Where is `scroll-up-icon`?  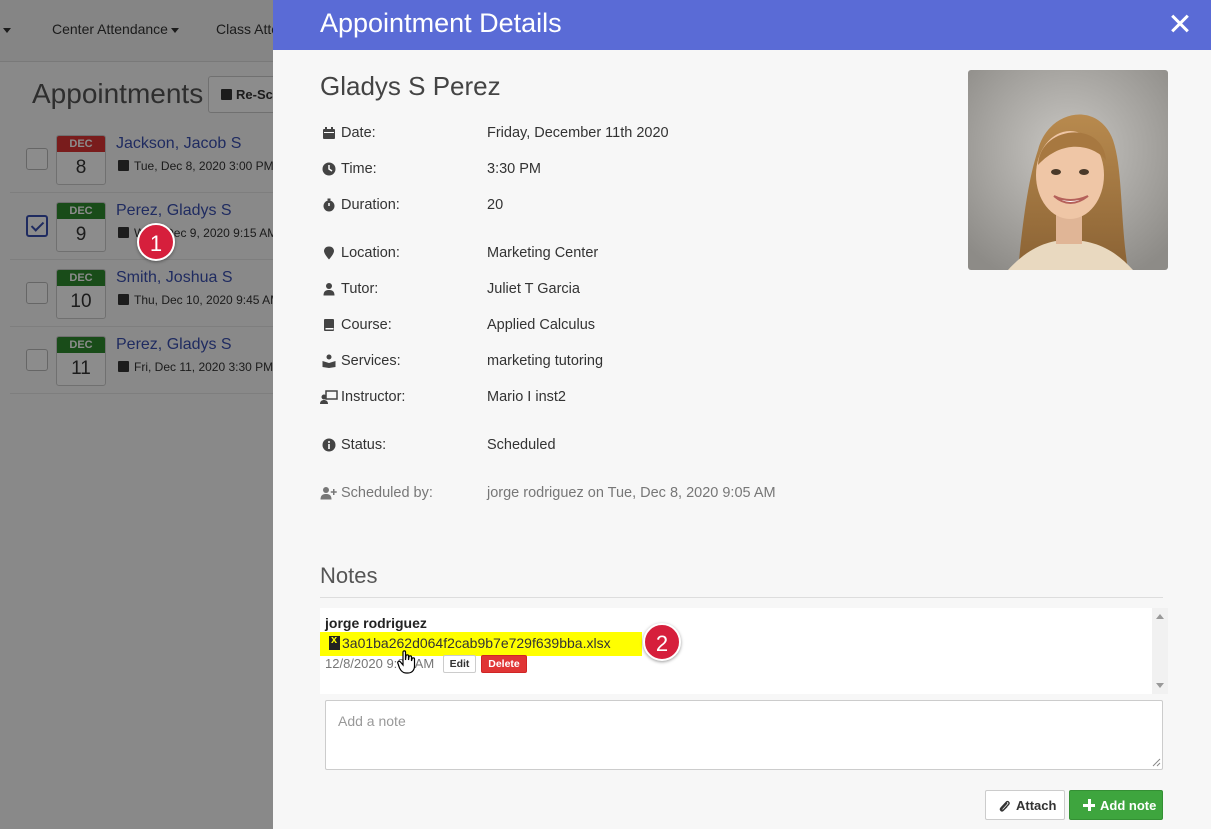
scroll-up-icon is located at coordinates (1160, 616).